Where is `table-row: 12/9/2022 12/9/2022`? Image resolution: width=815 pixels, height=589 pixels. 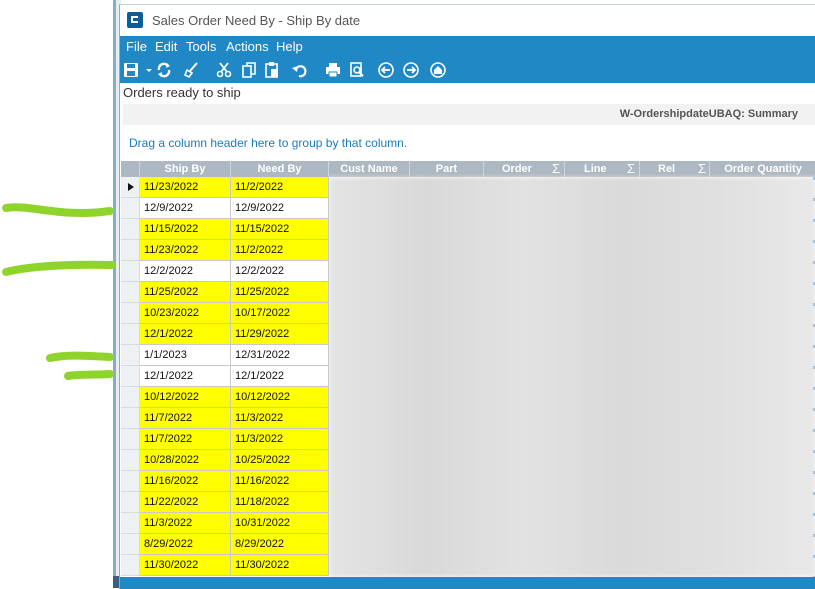 table-row: 12/9/2022 12/9/2022 is located at coordinates (468, 208).